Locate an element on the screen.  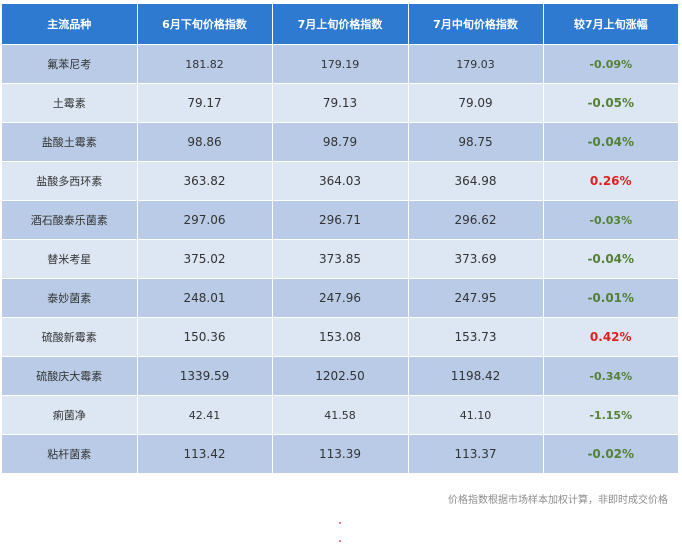
june-late-value: 363.82 is located at coordinates (205, 181).